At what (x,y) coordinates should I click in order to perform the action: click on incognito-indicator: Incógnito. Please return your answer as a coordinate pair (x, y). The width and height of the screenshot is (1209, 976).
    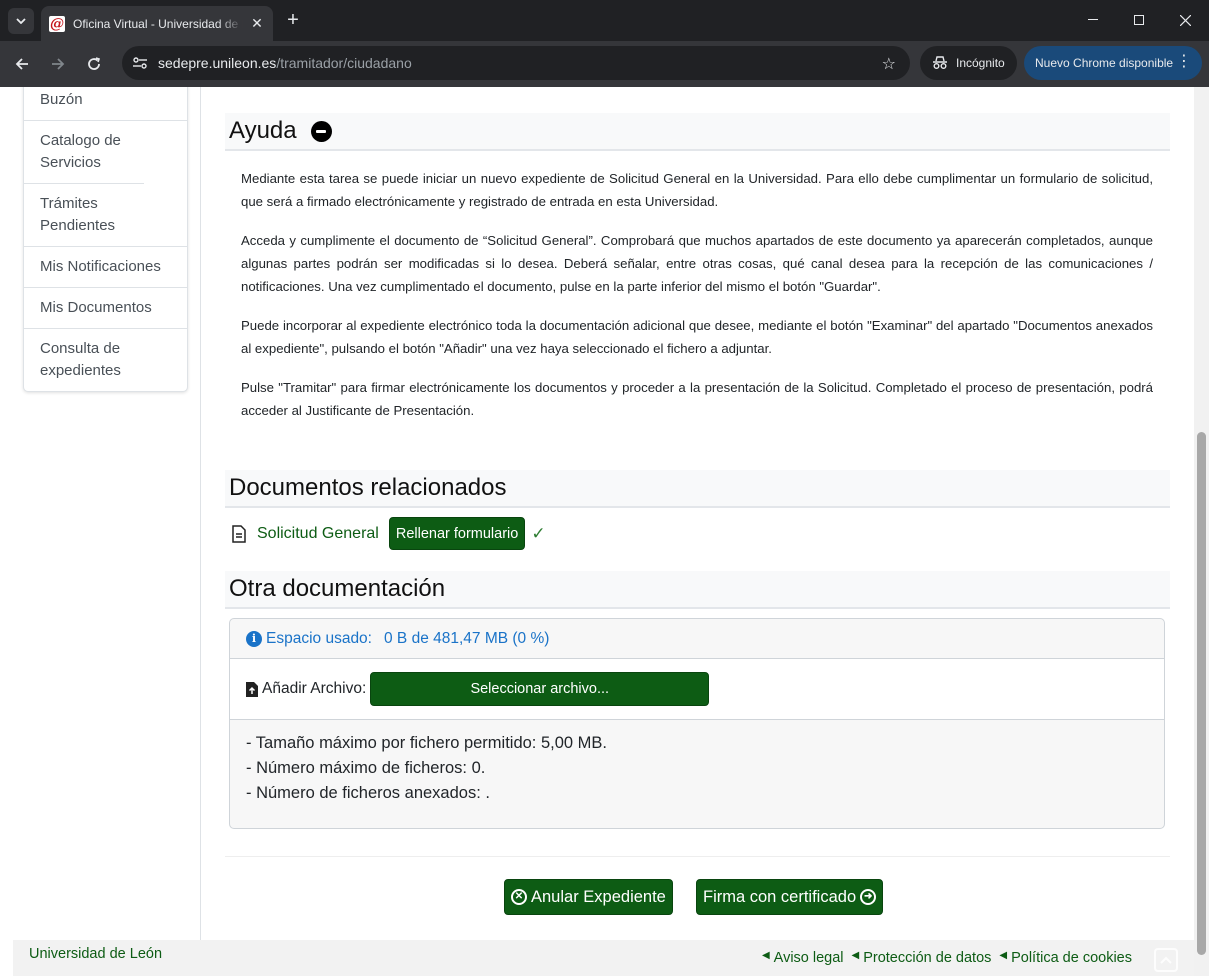
    Looking at the image, I should click on (968, 63).